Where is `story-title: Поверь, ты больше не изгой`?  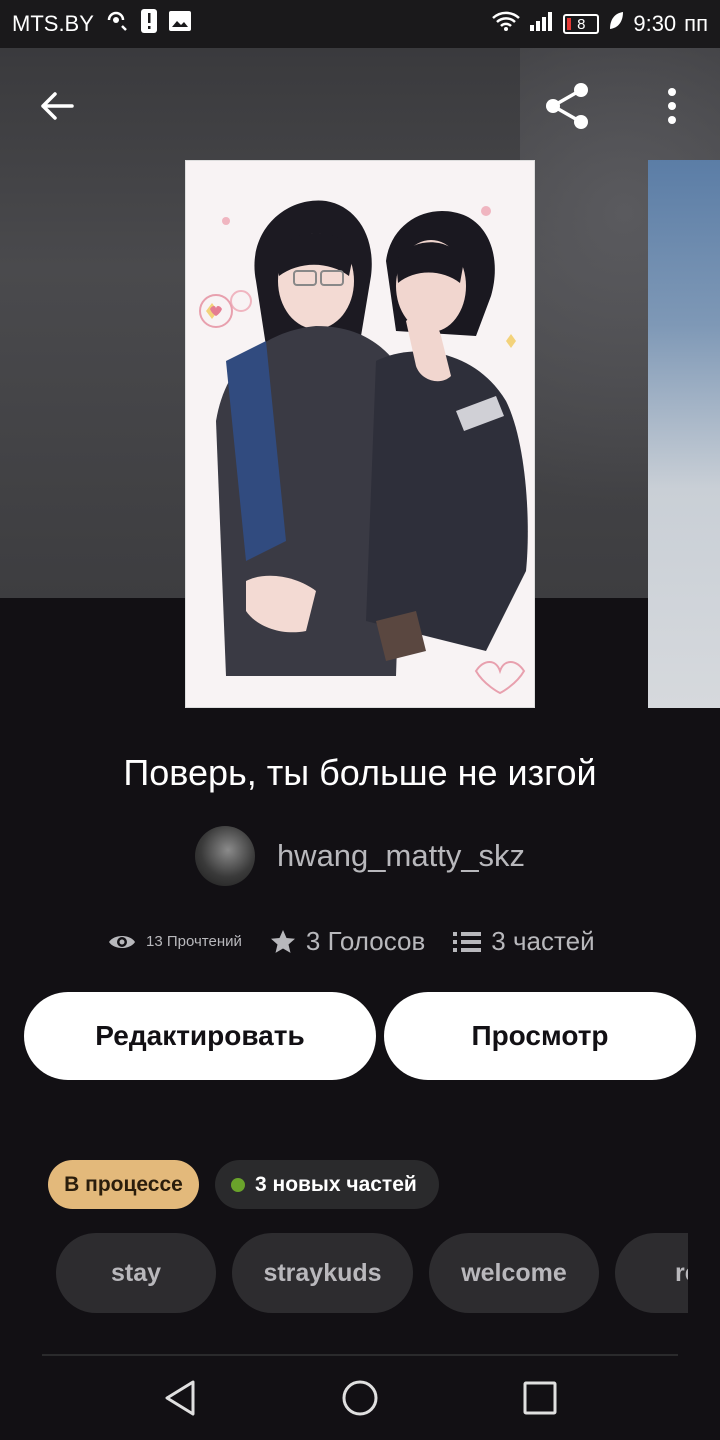
story-title: Поверь, ты больше не изгой is located at coordinates (360, 772).